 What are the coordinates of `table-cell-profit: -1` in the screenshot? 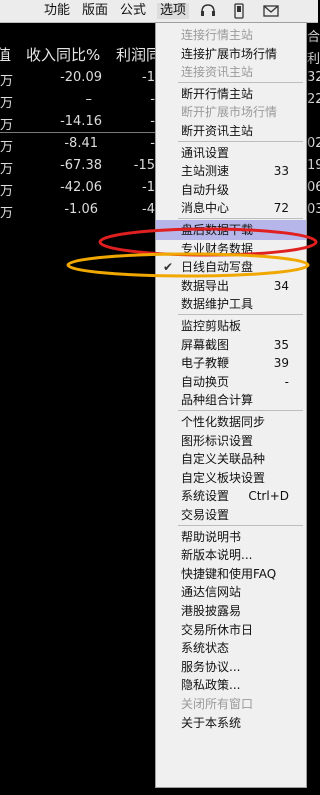 It's located at (148, 187).